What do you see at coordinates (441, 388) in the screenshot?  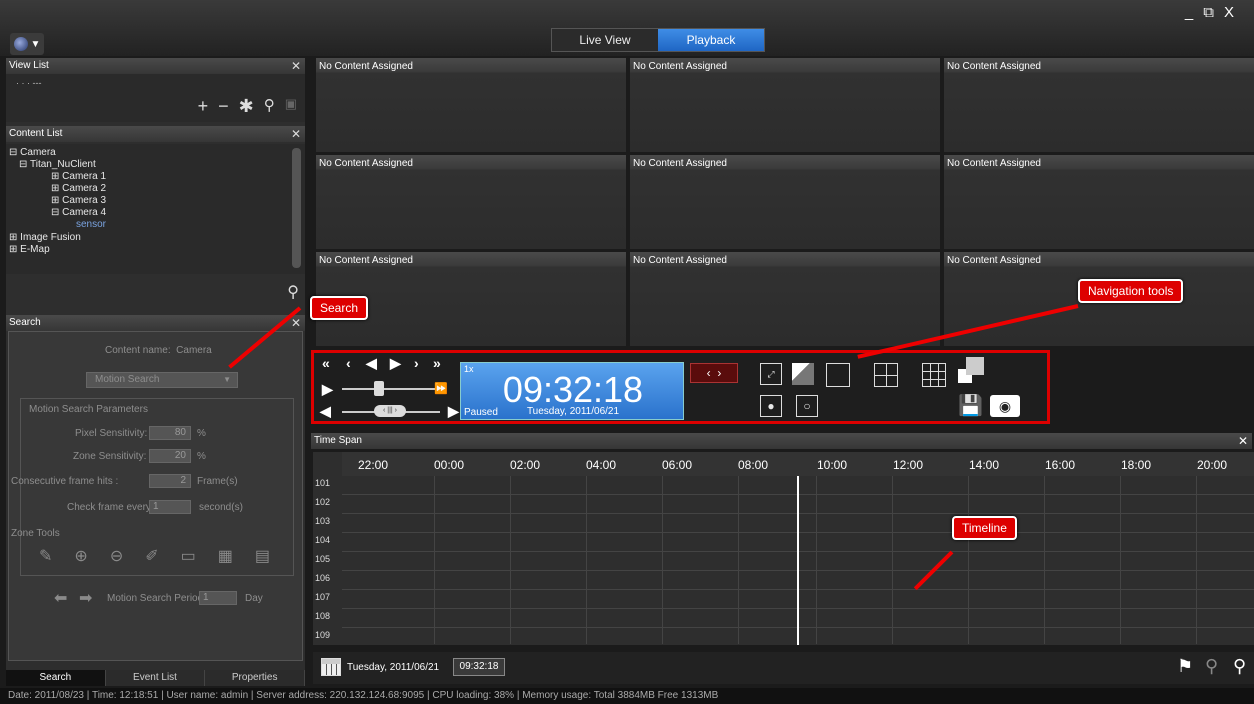 I see `skip-end-icon: ⏩` at bounding box center [441, 388].